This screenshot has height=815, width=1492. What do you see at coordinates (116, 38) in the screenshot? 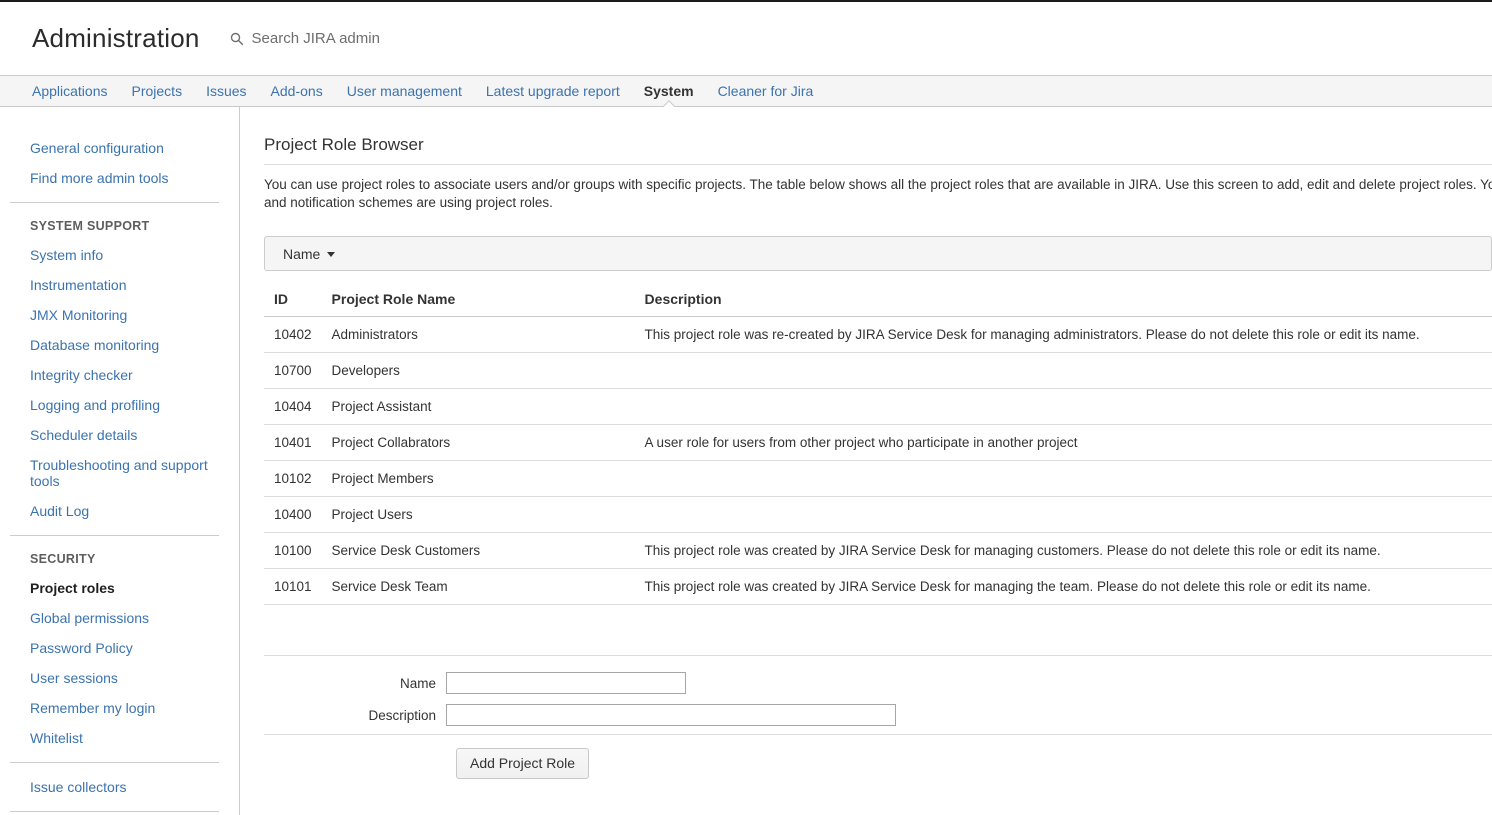
I see `app-title: Administration` at bounding box center [116, 38].